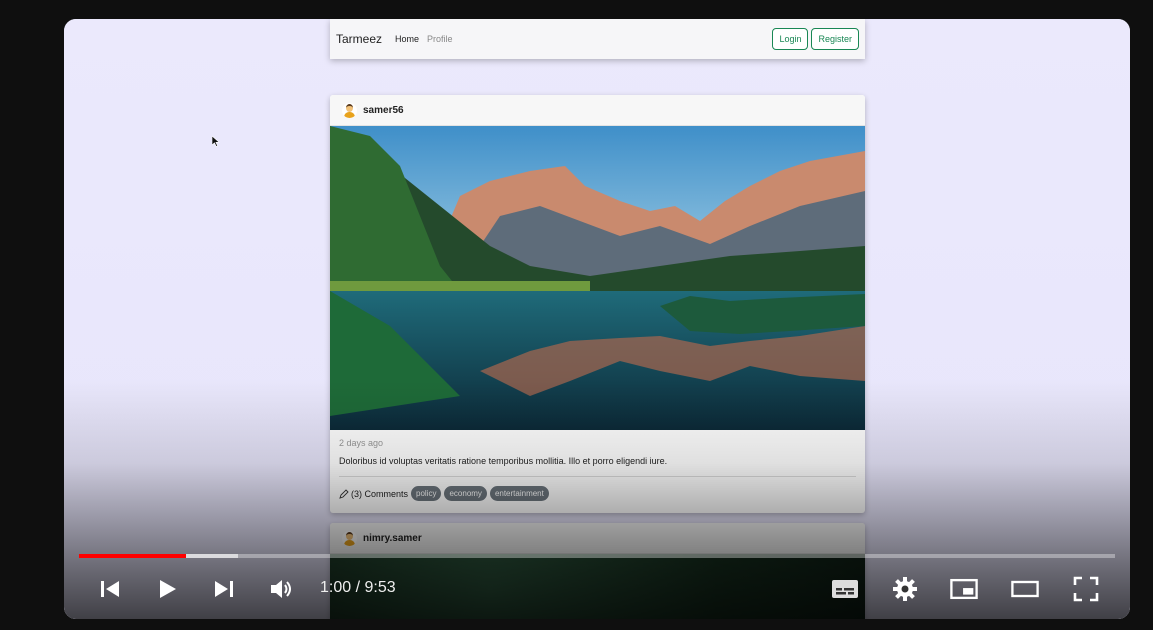 Image resolution: width=1153 pixels, height=630 pixels. I want to click on next-button, so click(224, 589).